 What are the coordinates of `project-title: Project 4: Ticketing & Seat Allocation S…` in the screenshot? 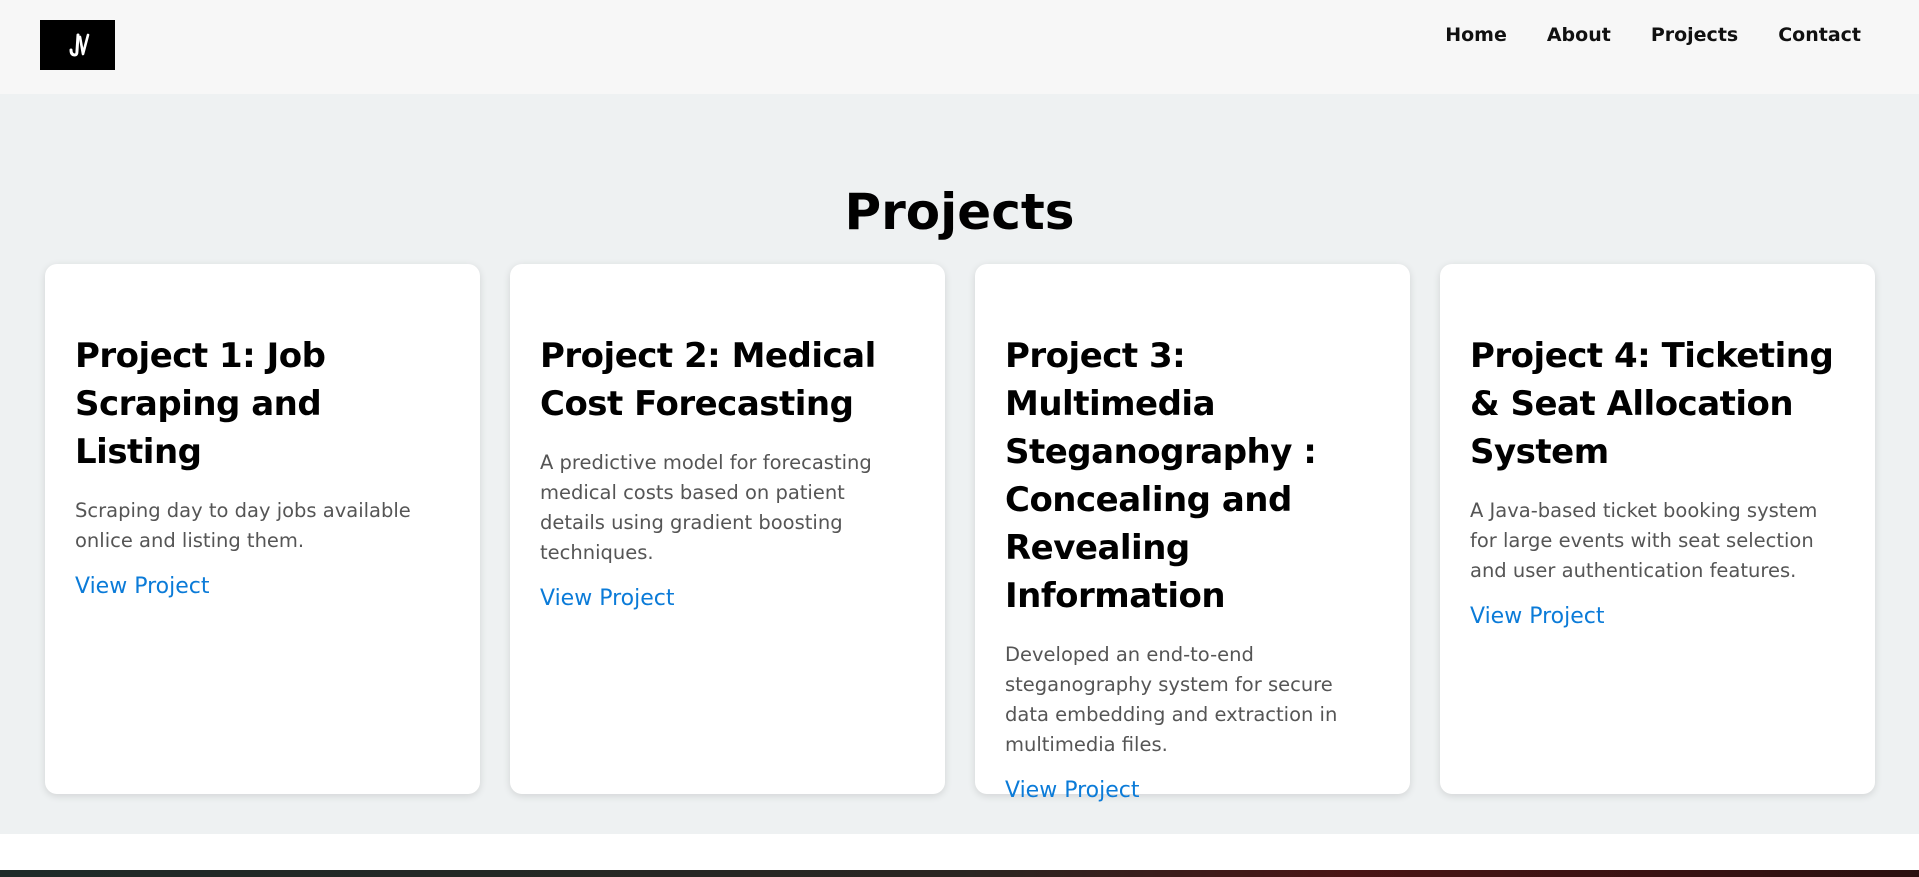 It's located at (1652, 404).